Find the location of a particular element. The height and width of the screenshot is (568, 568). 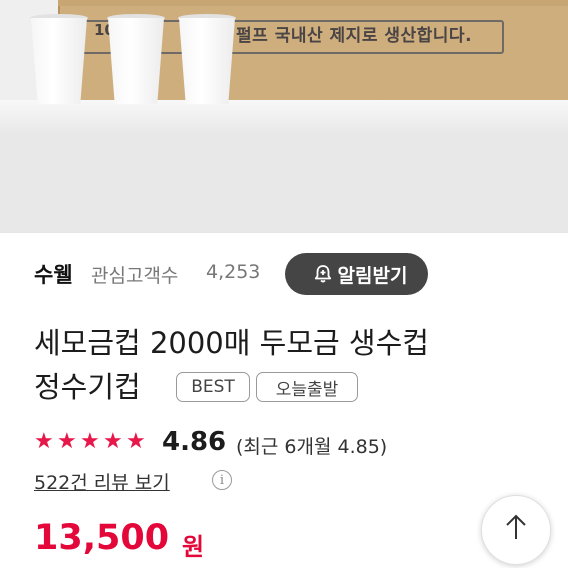

bell-plus-icon is located at coordinates (323, 274).